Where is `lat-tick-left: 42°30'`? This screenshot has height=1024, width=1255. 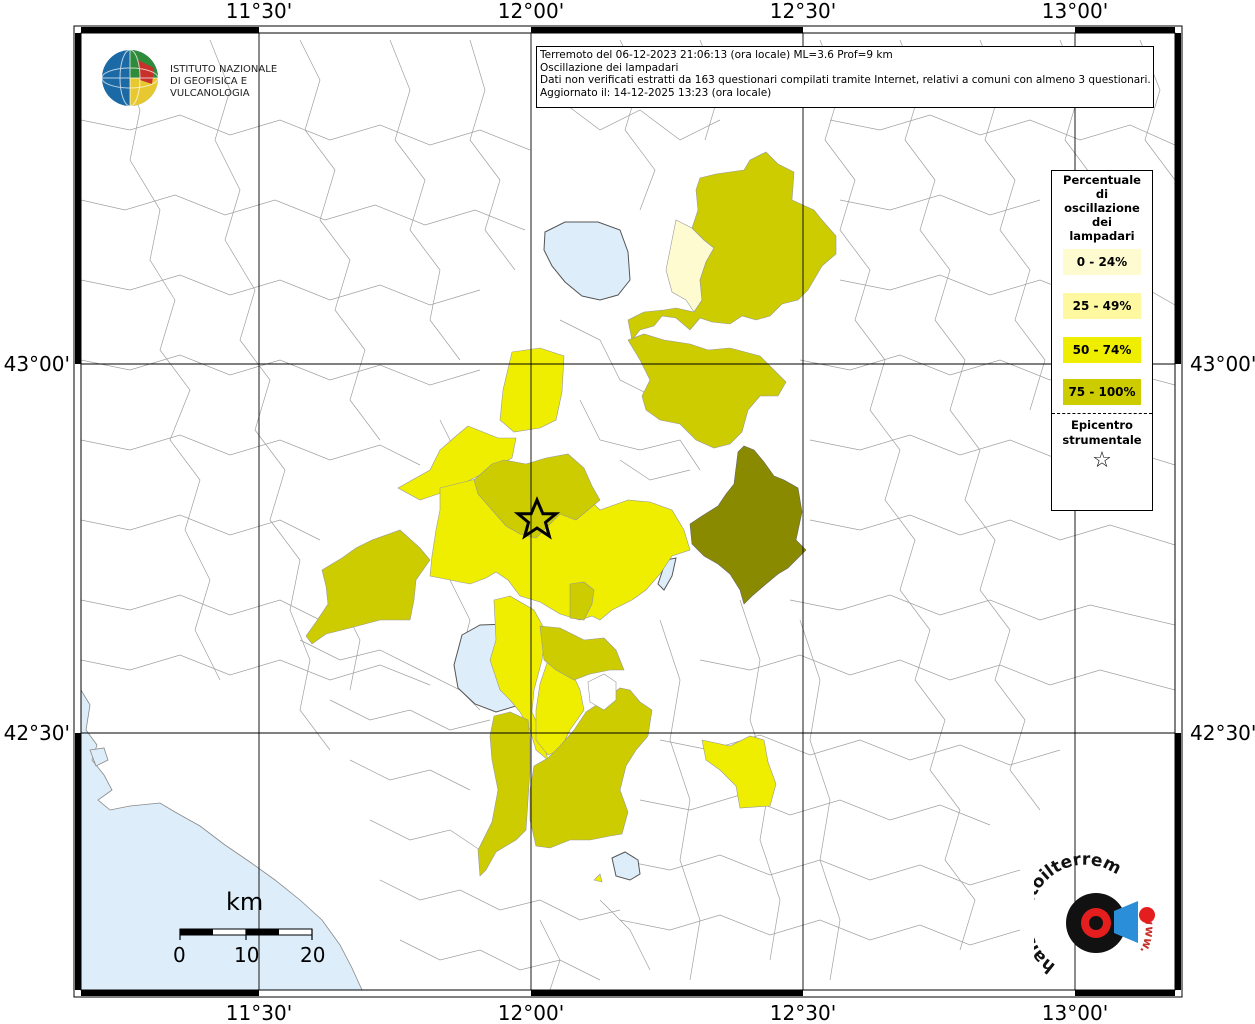 lat-tick-left: 42°30' is located at coordinates (37, 733).